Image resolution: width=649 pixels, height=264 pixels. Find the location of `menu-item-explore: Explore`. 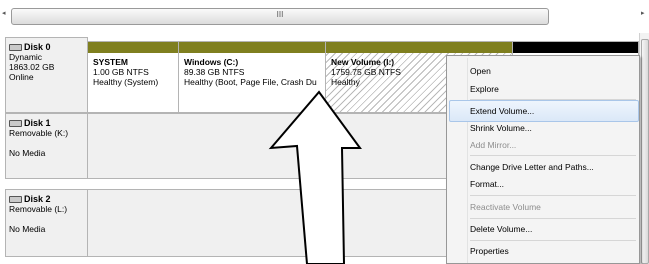

menu-item-explore: Explore is located at coordinates (484, 89).